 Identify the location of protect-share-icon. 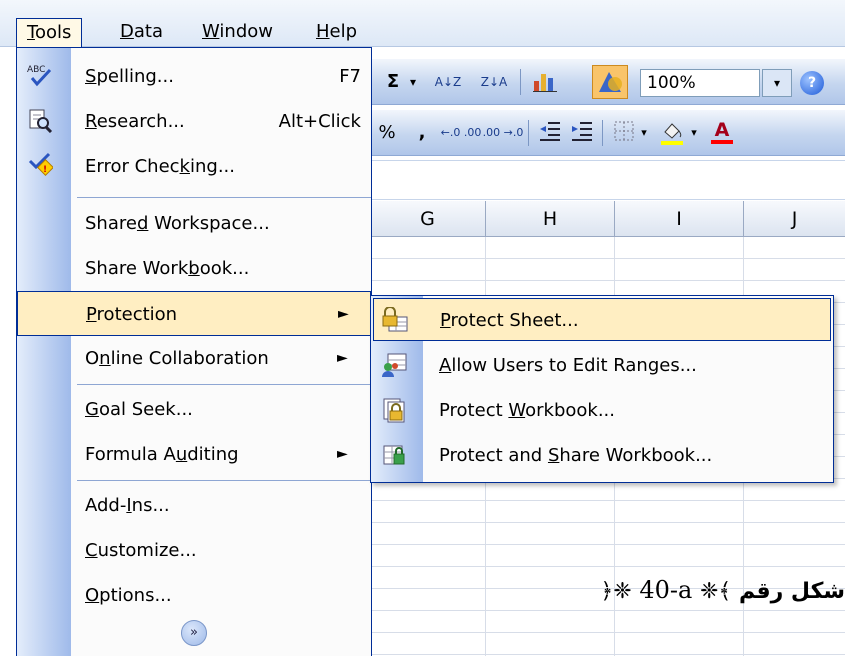
(394, 456).